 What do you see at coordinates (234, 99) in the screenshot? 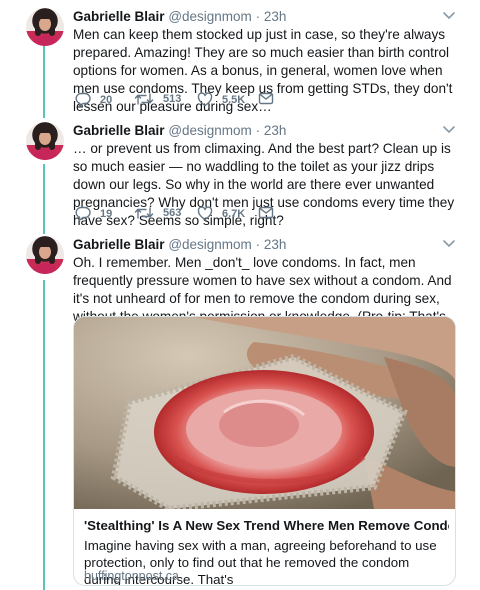
I see `like-count: 5.5K` at bounding box center [234, 99].